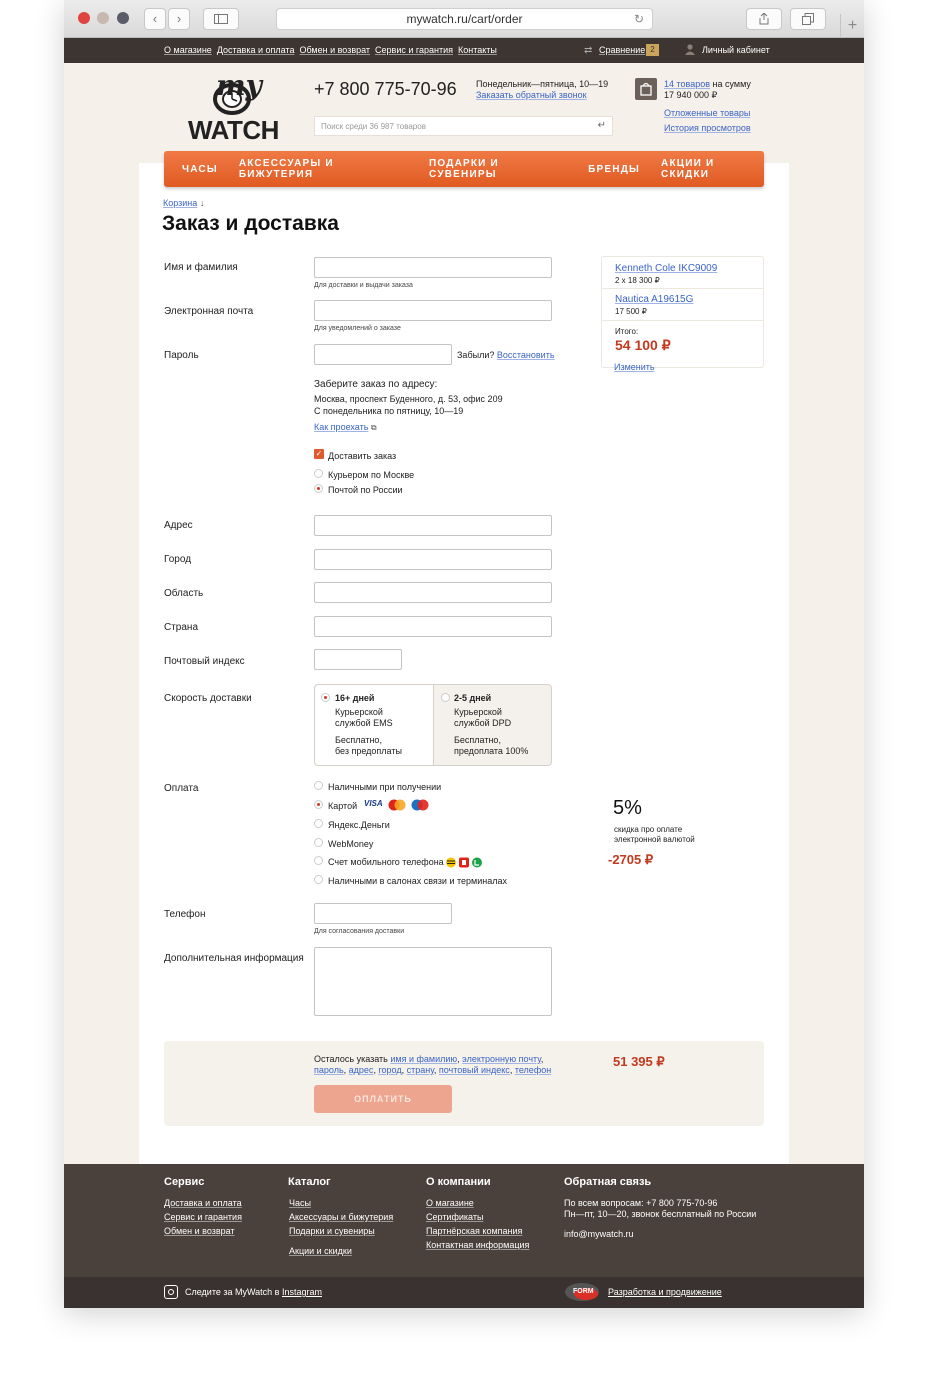  Describe the element at coordinates (420, 1070) in the screenshot. I see `remaining-country-link: страну` at that location.